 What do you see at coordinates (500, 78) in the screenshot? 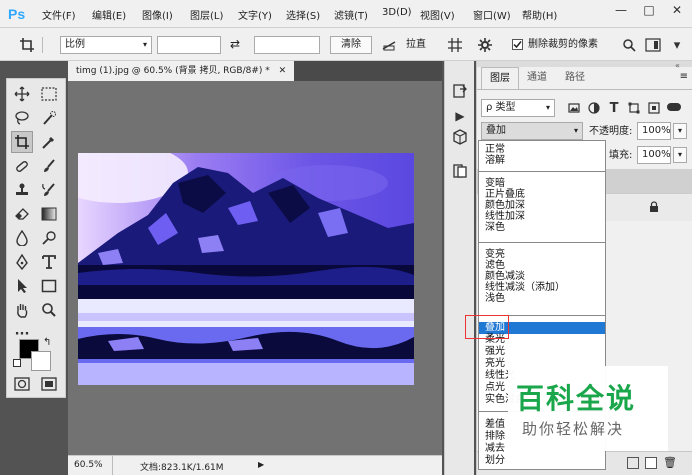
I see `tab-layers: 图层` at bounding box center [500, 78].